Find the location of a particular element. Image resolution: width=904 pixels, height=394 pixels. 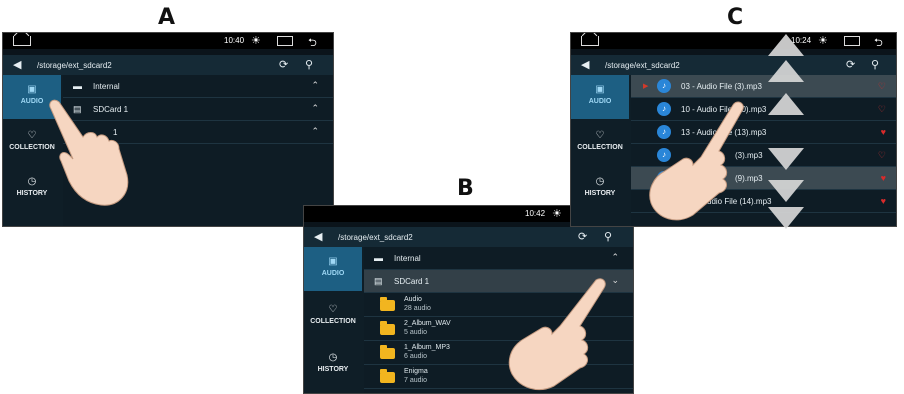

folder-count: 7 audio is located at coordinates (415, 380).